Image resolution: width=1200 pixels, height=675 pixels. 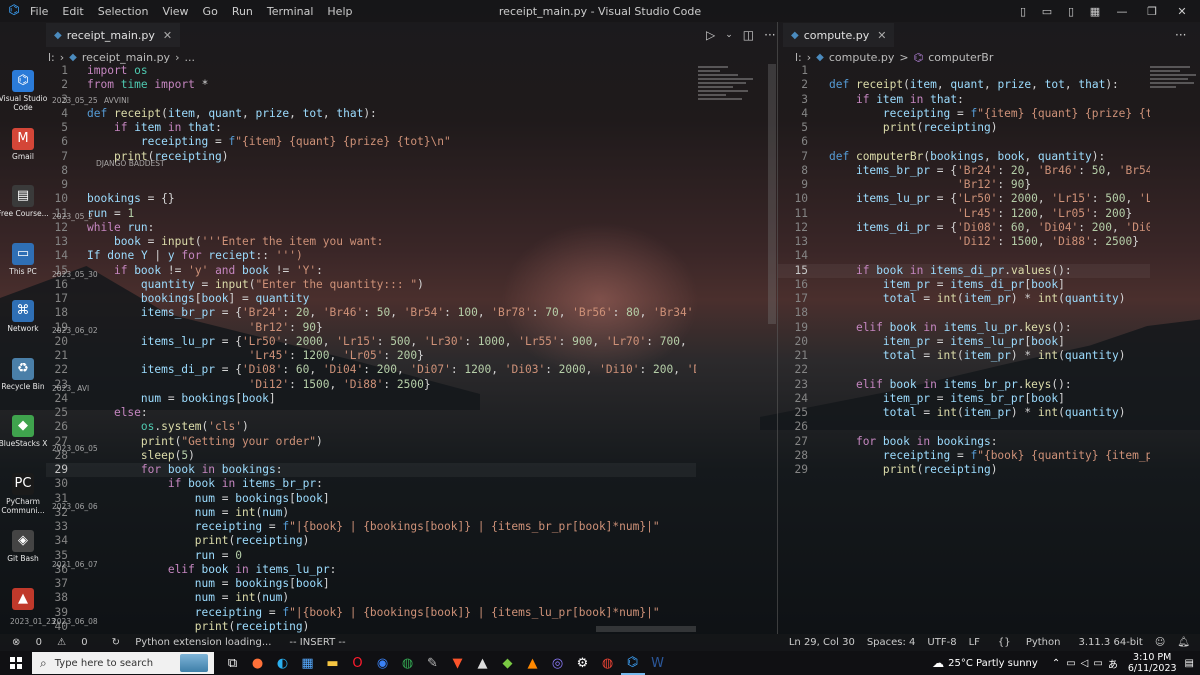 I want to click on desktop-file-label: AVVINI, so click(x=116, y=100).